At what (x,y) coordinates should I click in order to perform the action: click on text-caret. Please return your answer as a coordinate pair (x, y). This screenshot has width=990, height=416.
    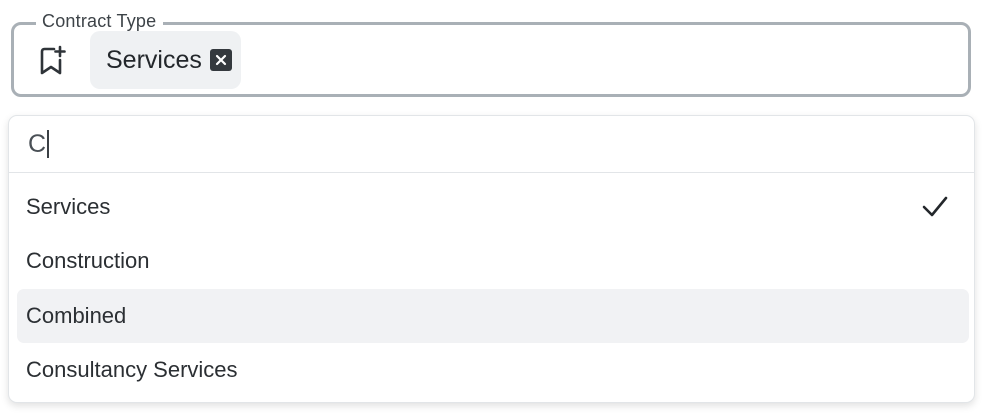
    Looking at the image, I should click on (48, 144).